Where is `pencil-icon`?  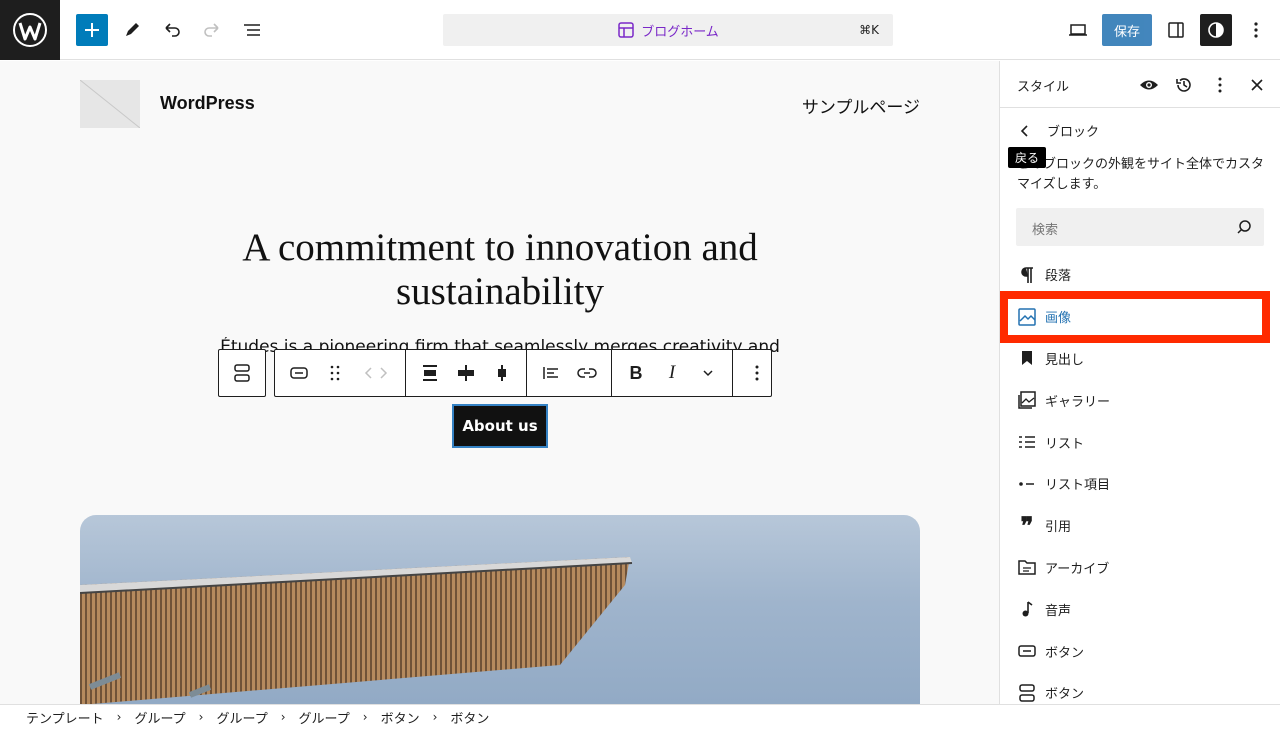 pencil-icon is located at coordinates (132, 29).